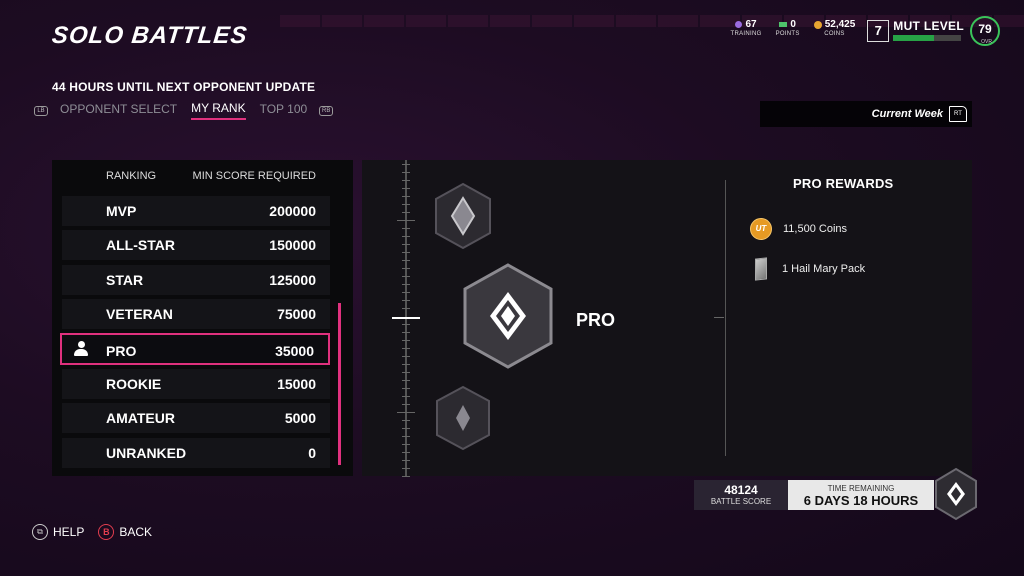 This screenshot has width=1024, height=576. Describe the element at coordinates (196, 314) in the screenshot. I see `rank-row-veteran: VETERAN 75000` at that location.